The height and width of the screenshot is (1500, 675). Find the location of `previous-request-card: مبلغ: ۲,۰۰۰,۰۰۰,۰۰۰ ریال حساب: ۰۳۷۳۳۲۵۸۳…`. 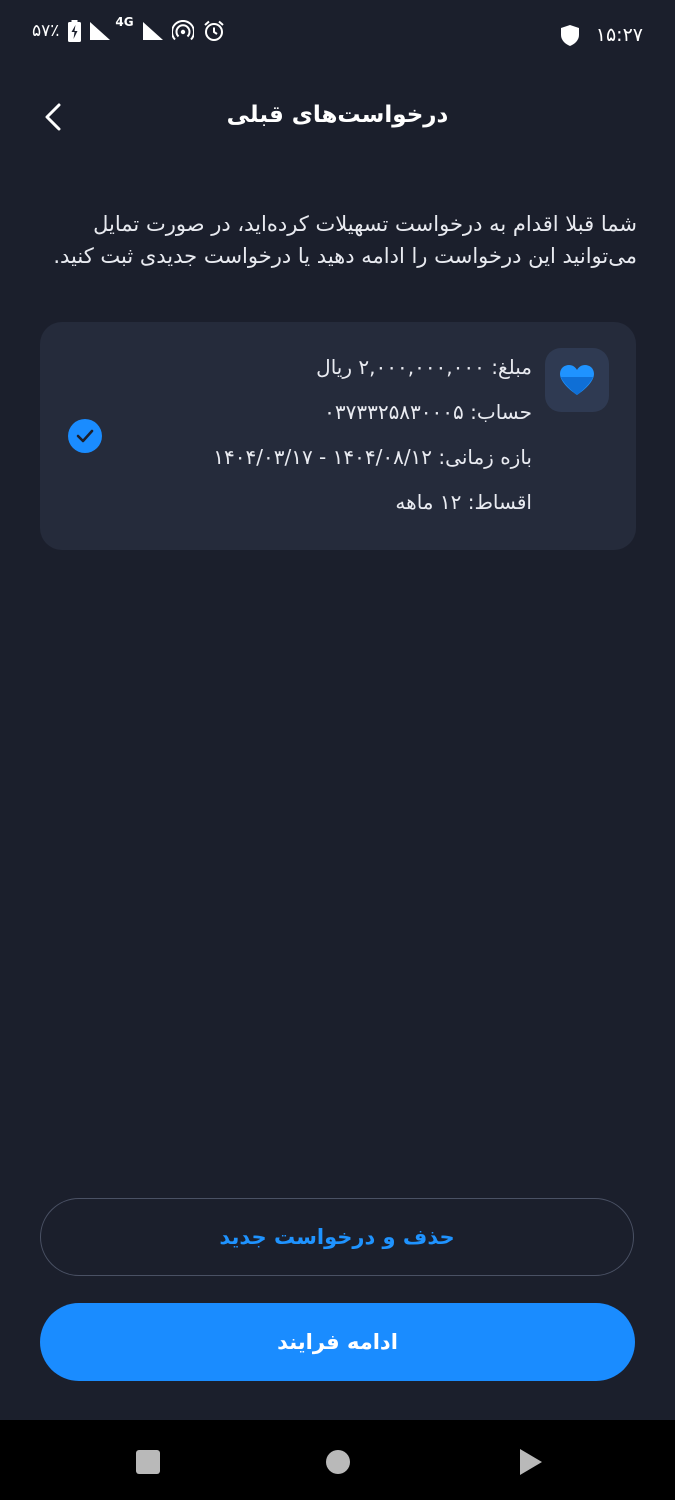

previous-request-card: مبلغ: ۲,۰۰۰,۰۰۰,۰۰۰ ریال حساب: ۰۳۷۳۳۲۵۸۳… is located at coordinates (338, 436).